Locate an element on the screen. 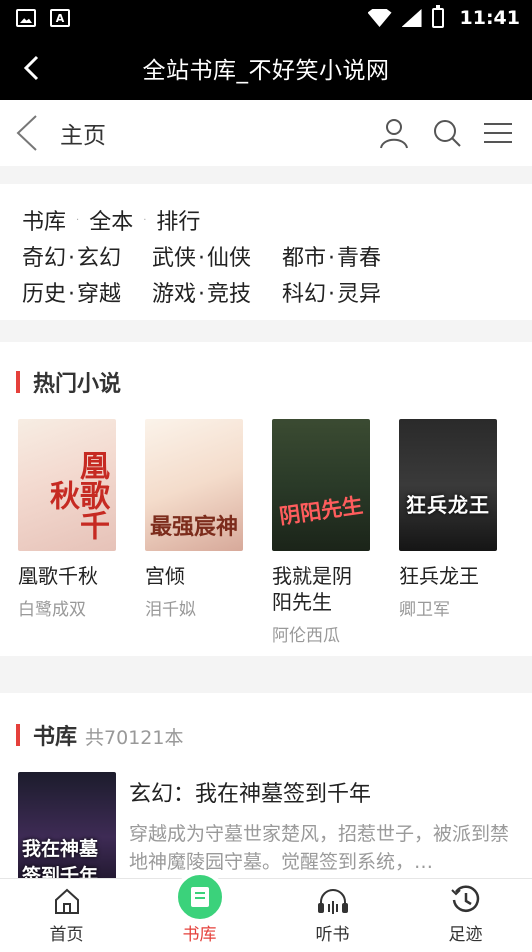 The height and width of the screenshot is (952, 532). book-author: 阿伦西瓜 is located at coordinates (306, 636).